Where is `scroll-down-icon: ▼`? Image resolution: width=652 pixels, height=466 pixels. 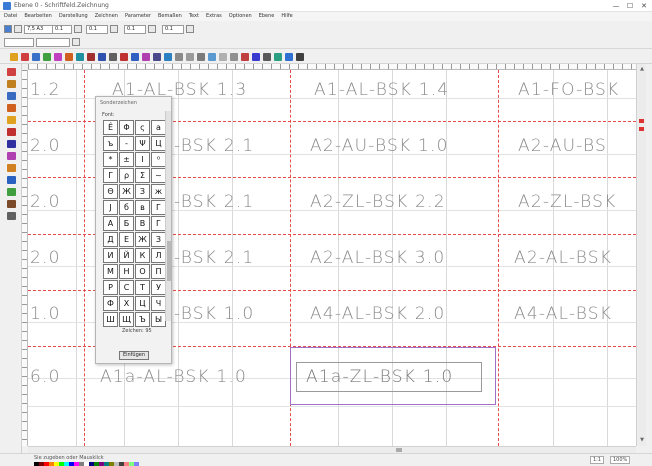 scroll-down-icon: ▼ is located at coordinates (642, 440).